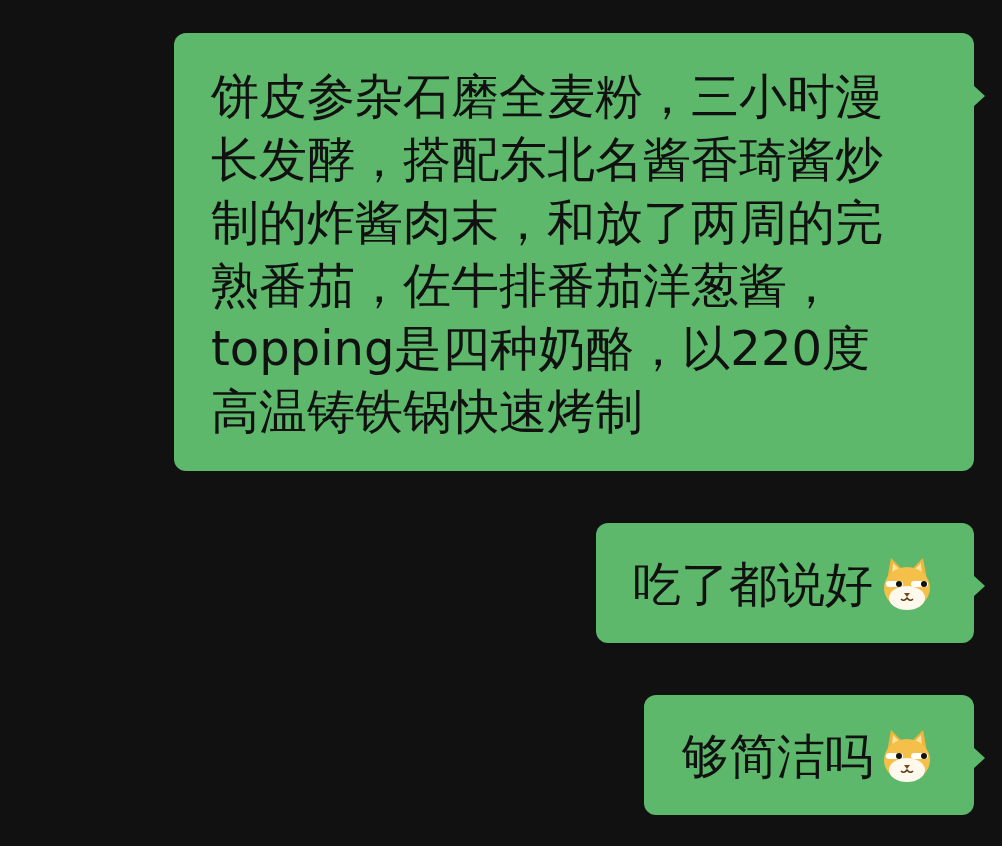 The height and width of the screenshot is (846, 1002). I want to click on message-text: 吃了都说好, so click(753, 584).